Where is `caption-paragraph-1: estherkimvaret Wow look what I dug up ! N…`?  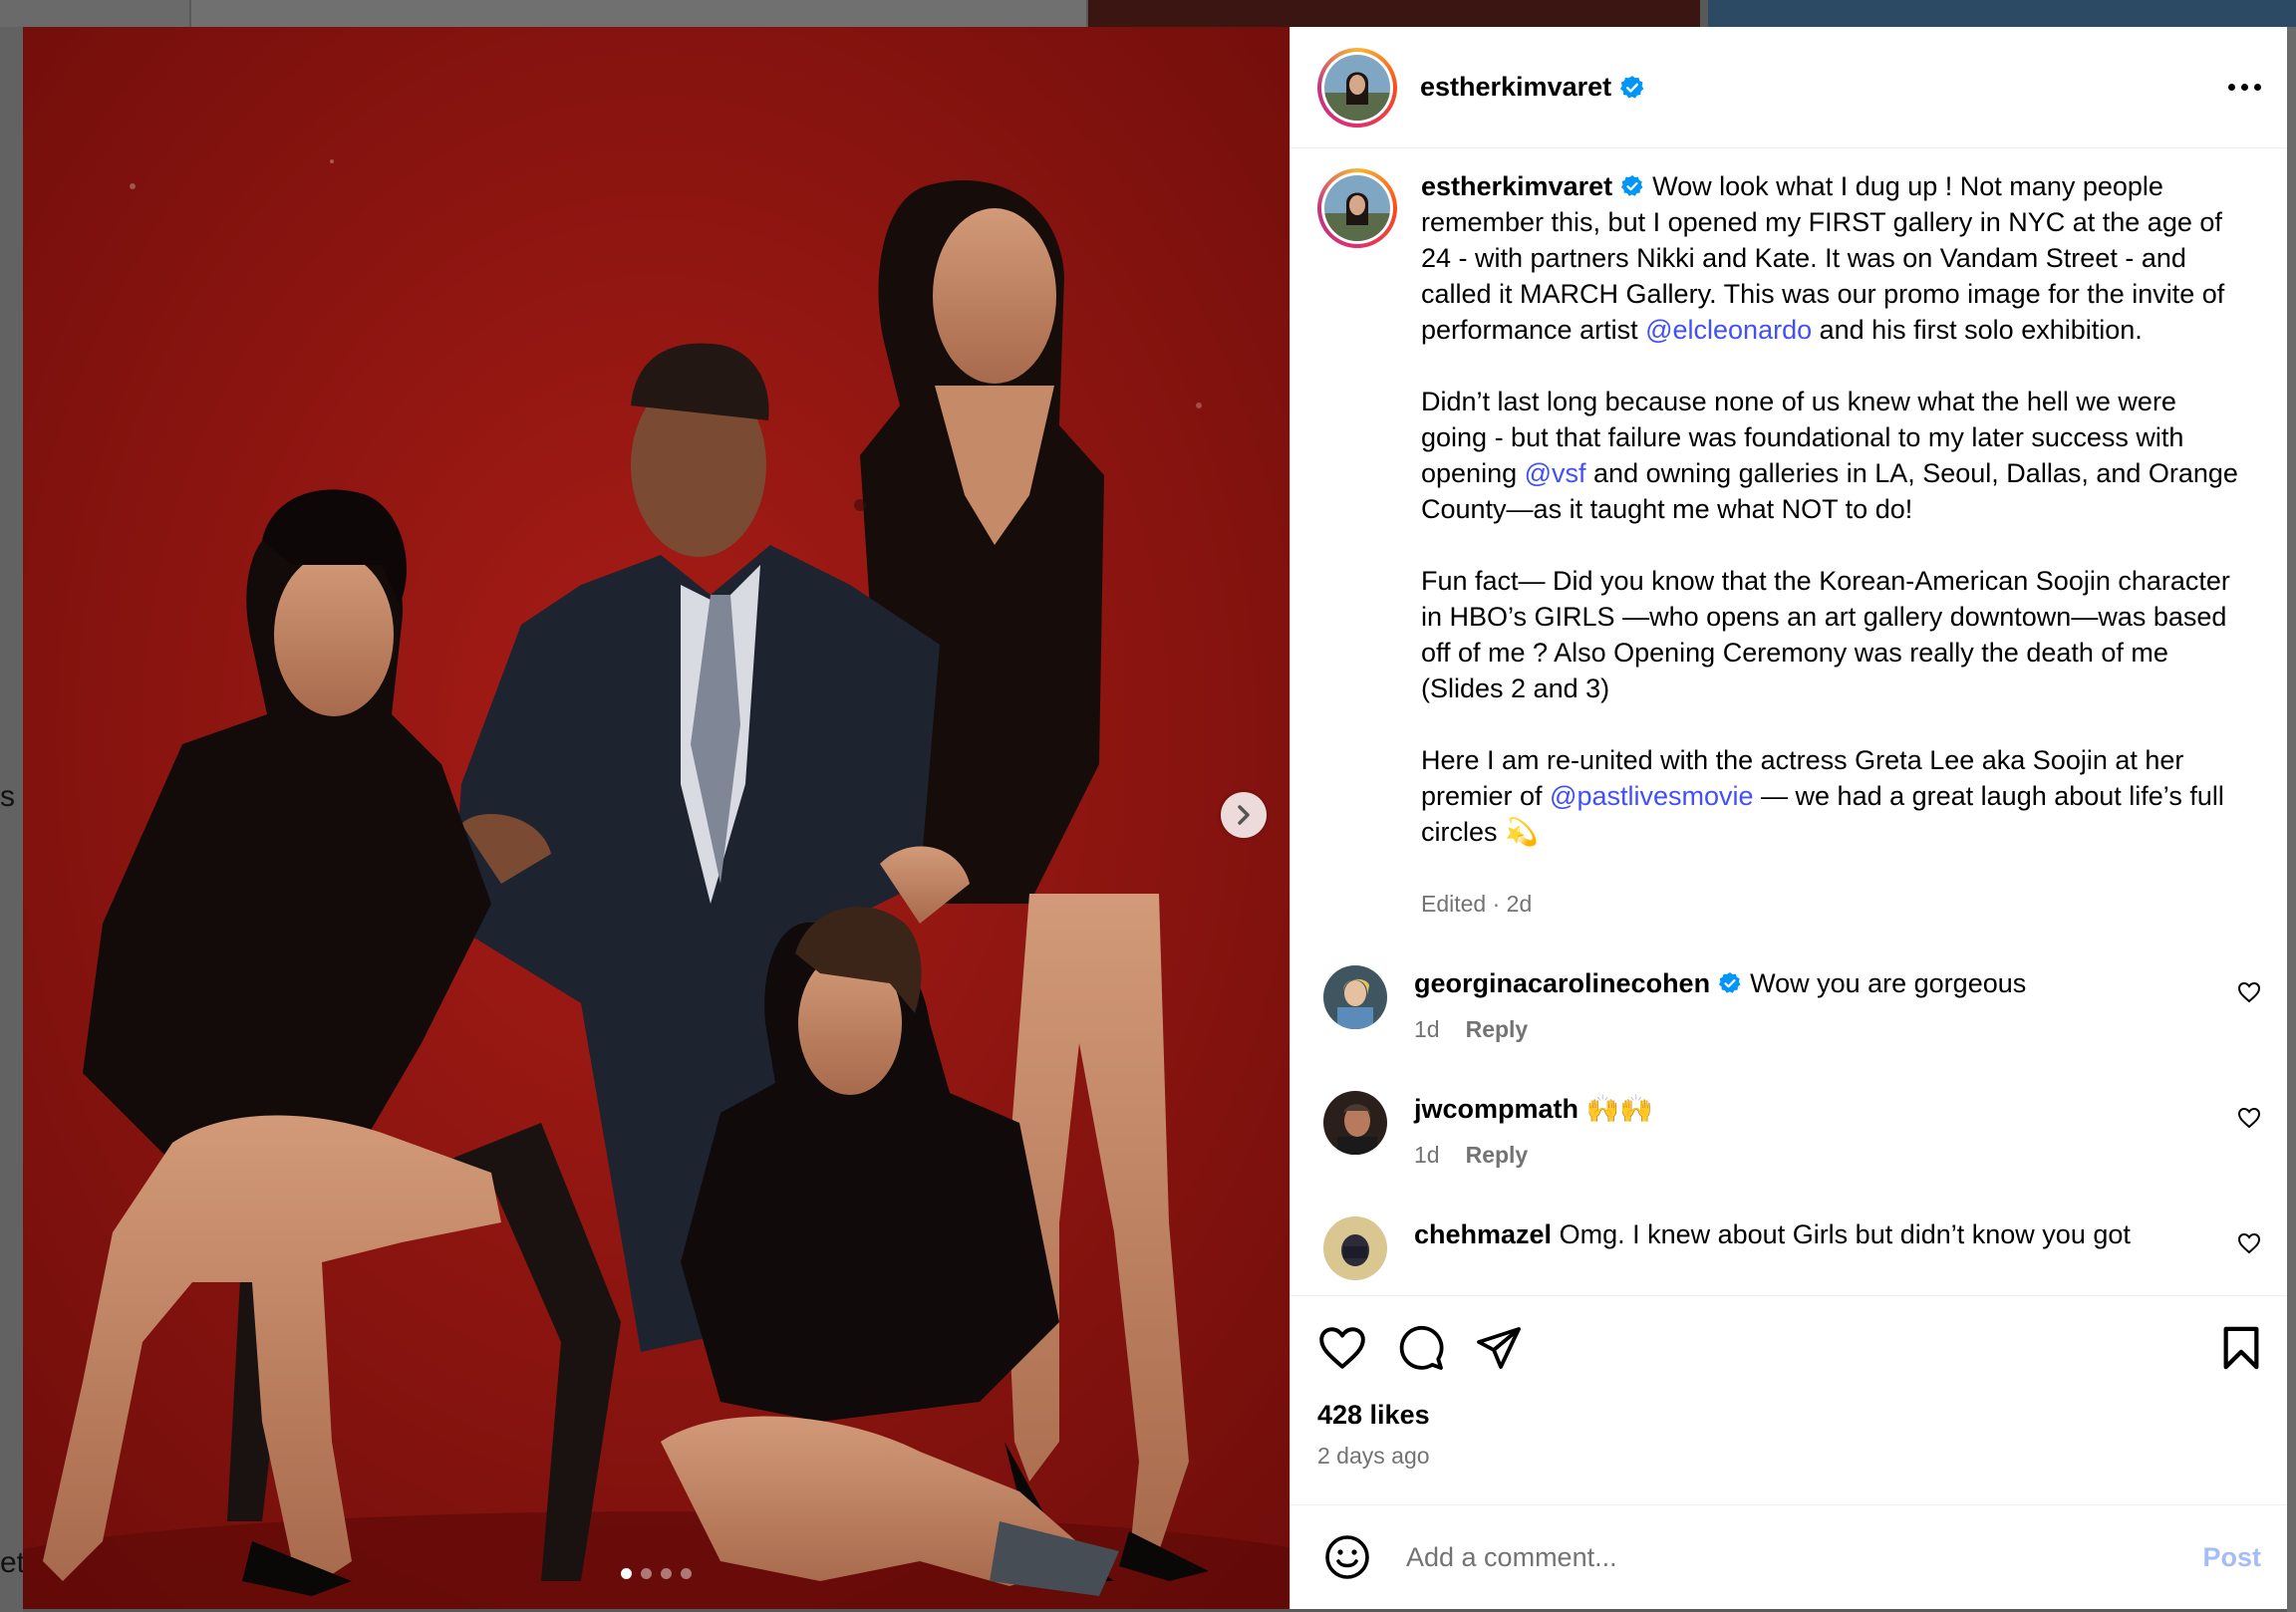
caption-paragraph-1: estherkimvaret Wow look what I dug up ! N… is located at coordinates (1829, 258).